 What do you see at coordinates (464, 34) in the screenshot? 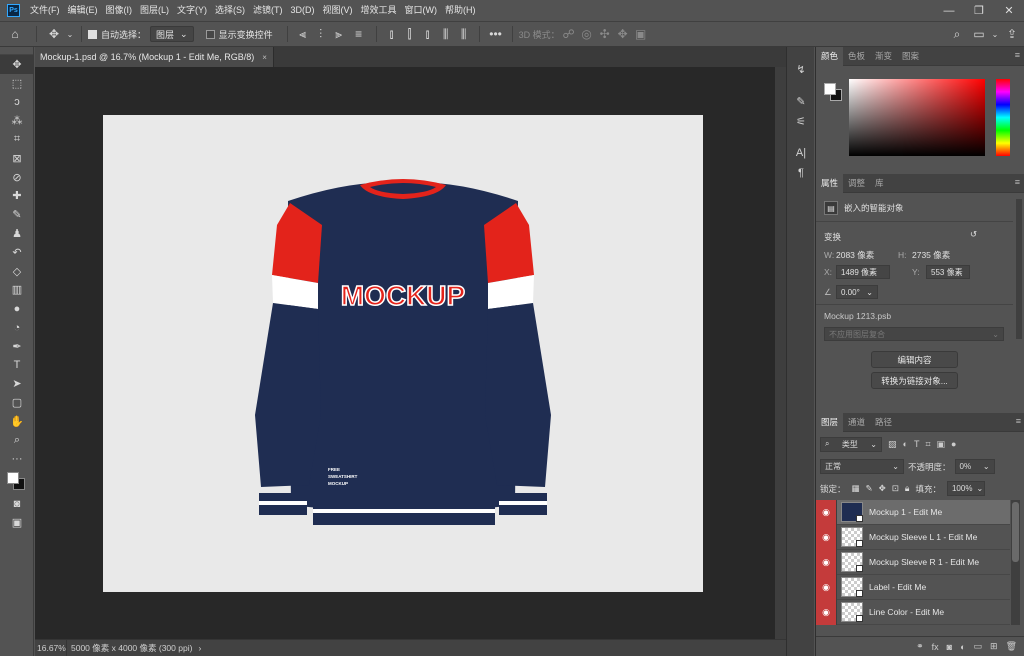
I see `distribute-right-icon: ⫼` at bounding box center [464, 34].